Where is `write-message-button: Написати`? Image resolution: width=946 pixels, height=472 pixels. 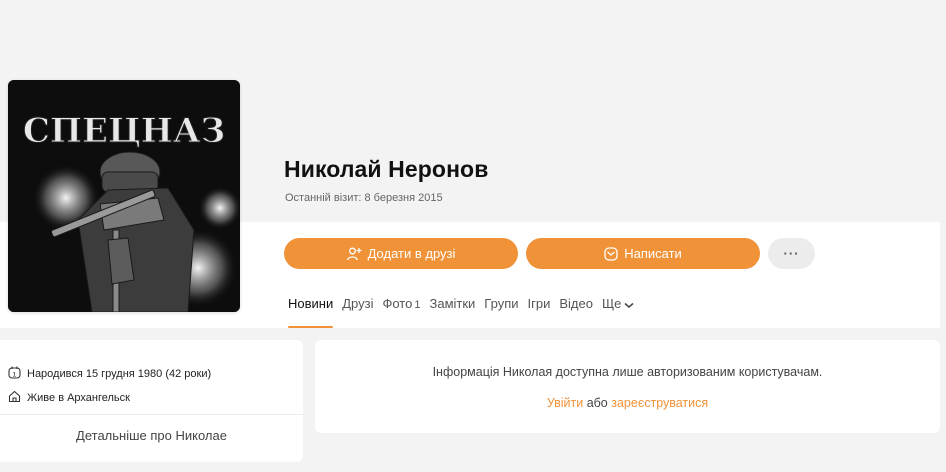
write-message-button: Написати is located at coordinates (643, 253).